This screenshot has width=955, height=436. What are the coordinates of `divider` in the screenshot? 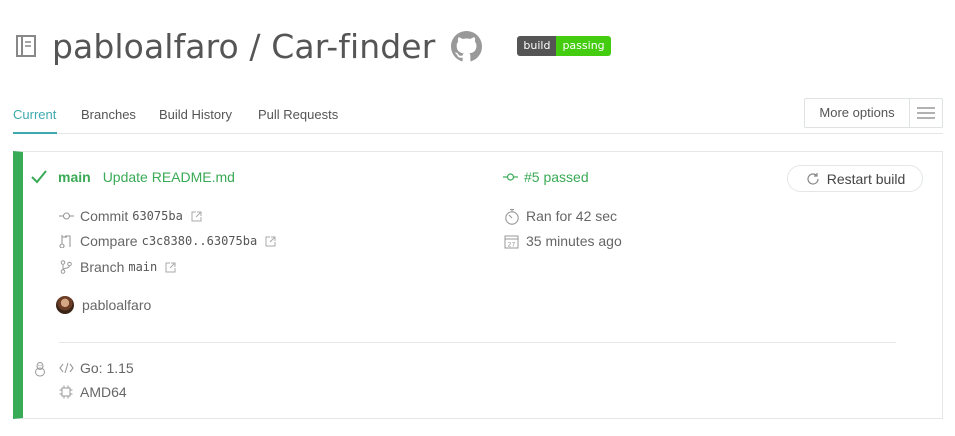 It's located at (477, 342).